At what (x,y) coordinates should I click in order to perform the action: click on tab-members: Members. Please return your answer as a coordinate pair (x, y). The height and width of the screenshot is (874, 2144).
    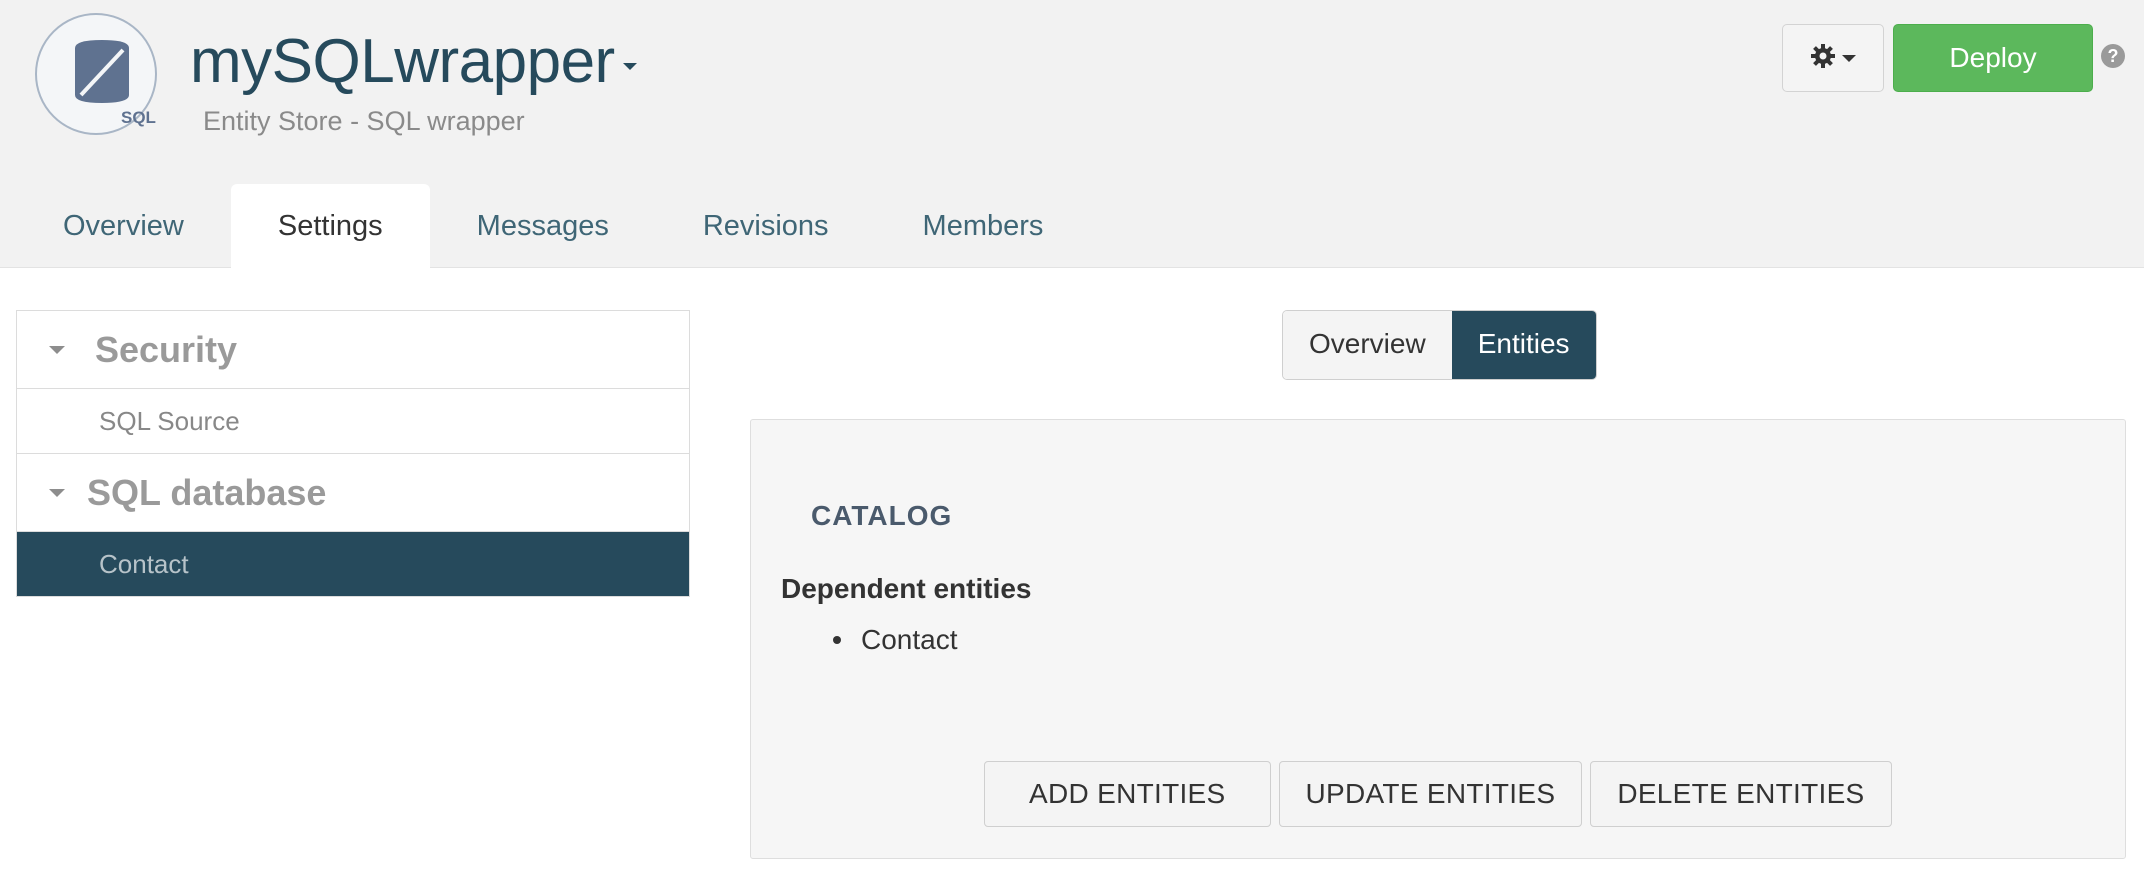
    Looking at the image, I should click on (983, 226).